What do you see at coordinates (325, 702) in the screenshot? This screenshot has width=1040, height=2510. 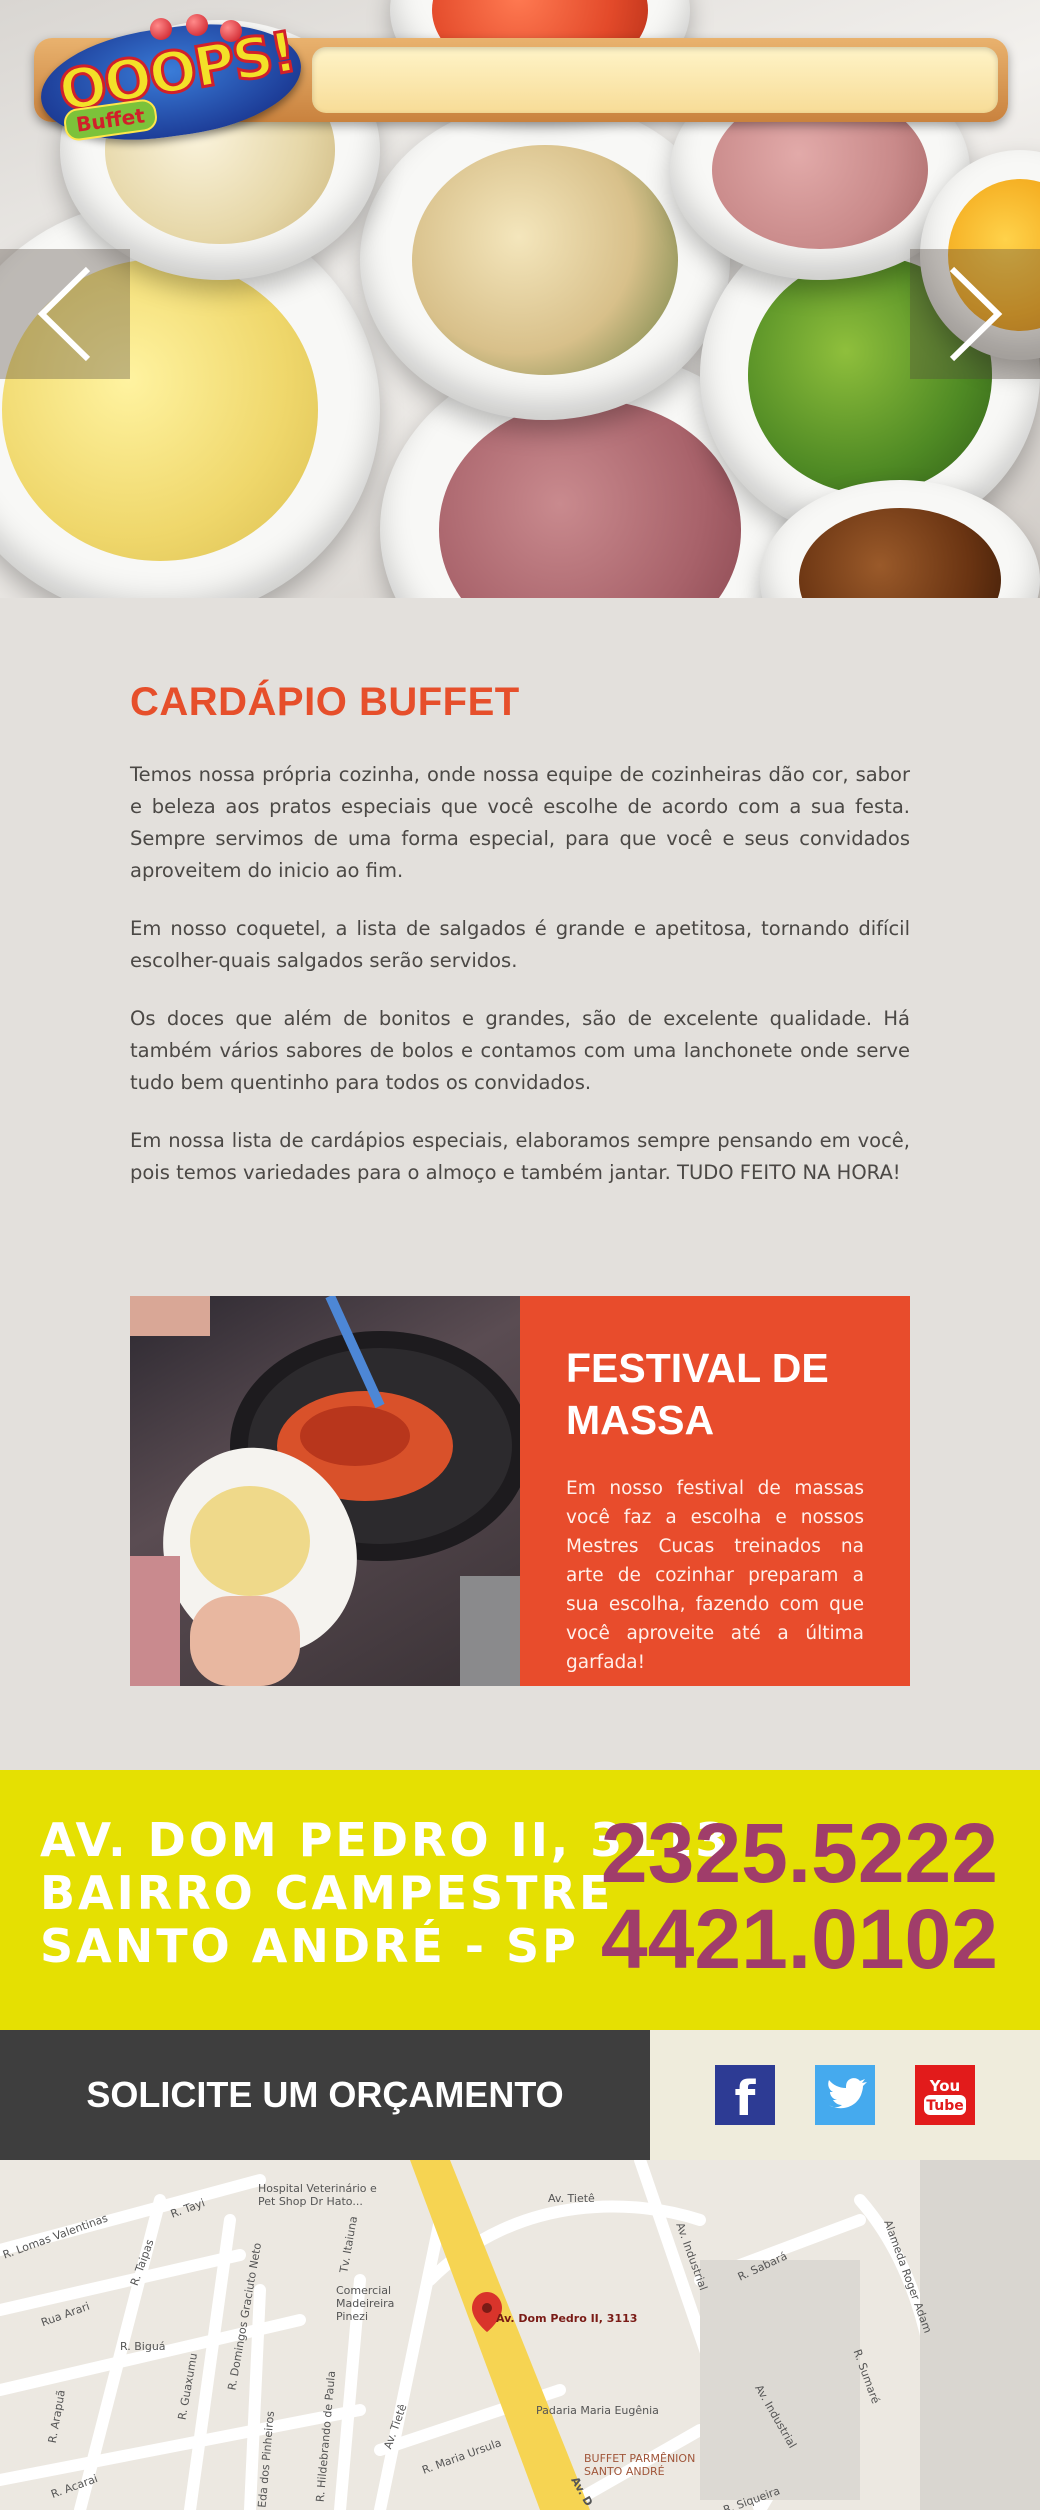 I see `menu-title: CARDÁPIO BUFFET` at bounding box center [325, 702].